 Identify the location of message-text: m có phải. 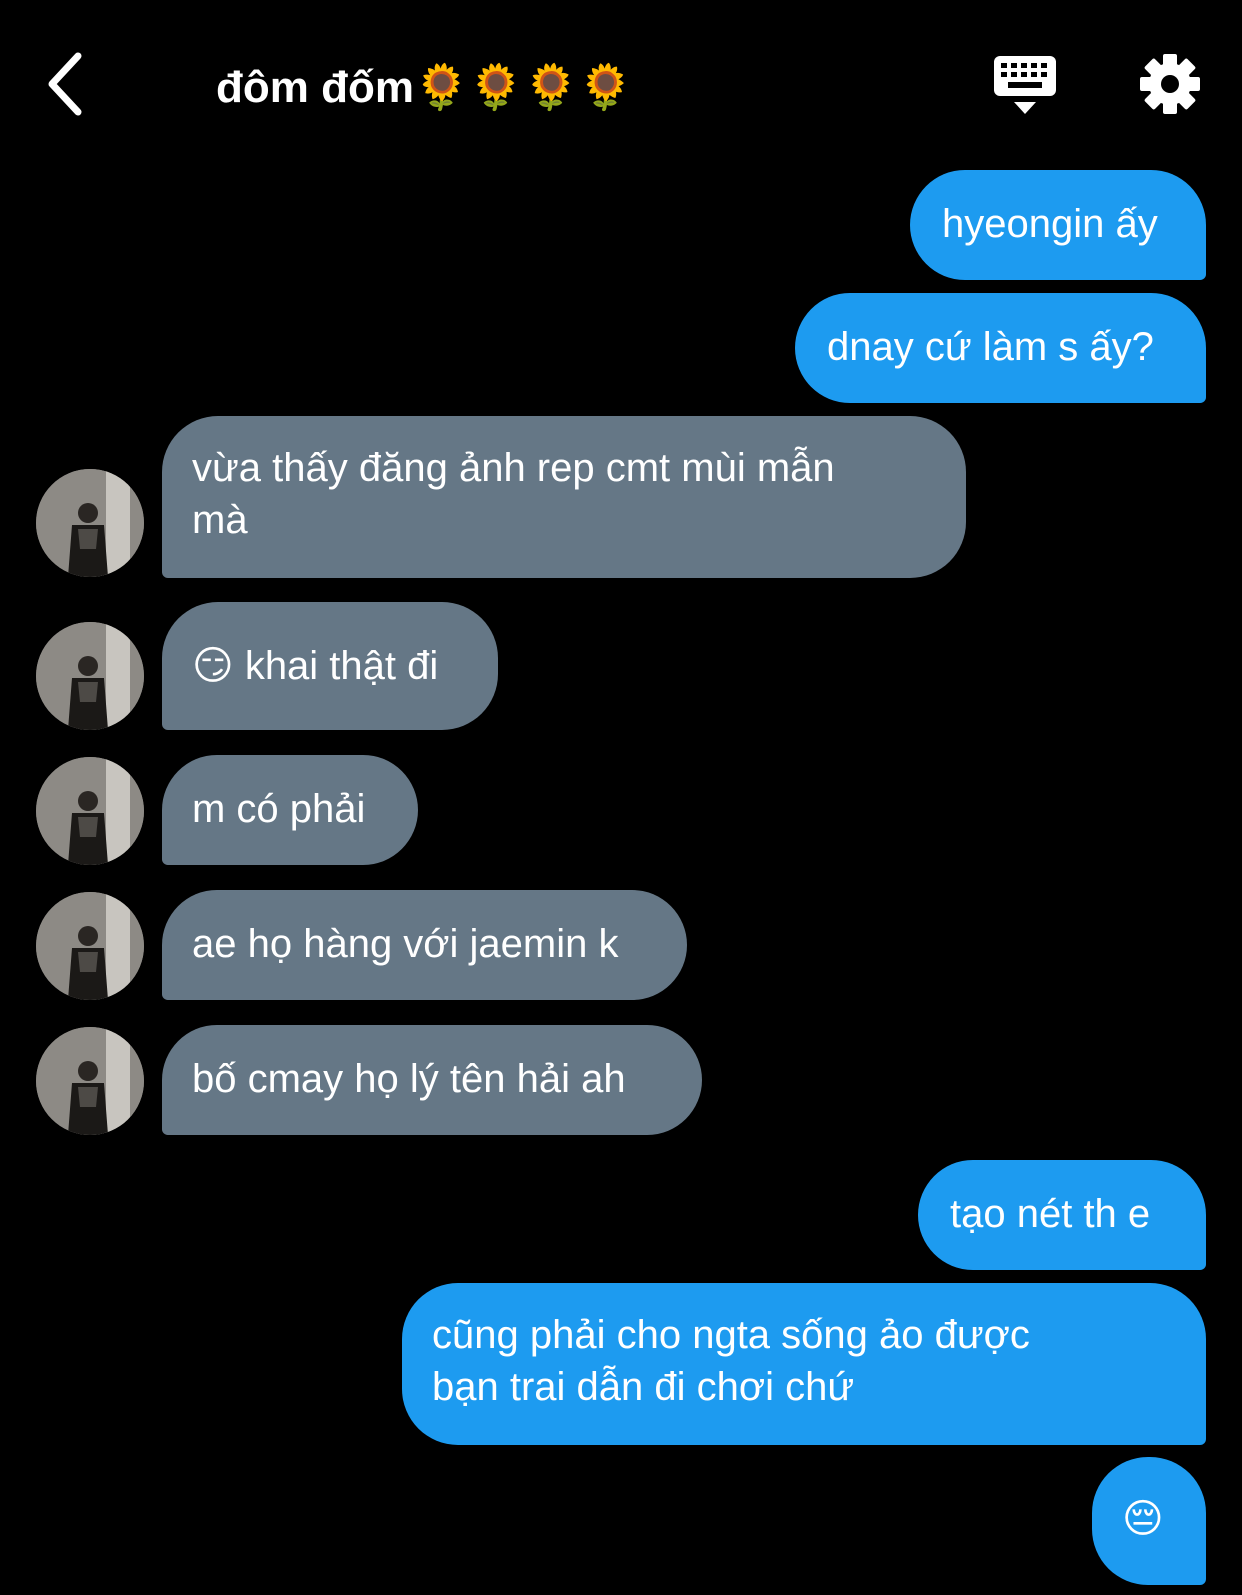
(279, 809).